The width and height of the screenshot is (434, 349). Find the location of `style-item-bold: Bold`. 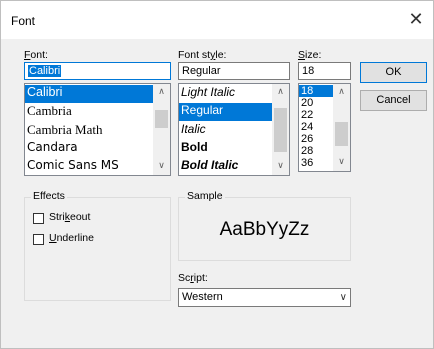

style-item-bold: Bold is located at coordinates (225, 149).